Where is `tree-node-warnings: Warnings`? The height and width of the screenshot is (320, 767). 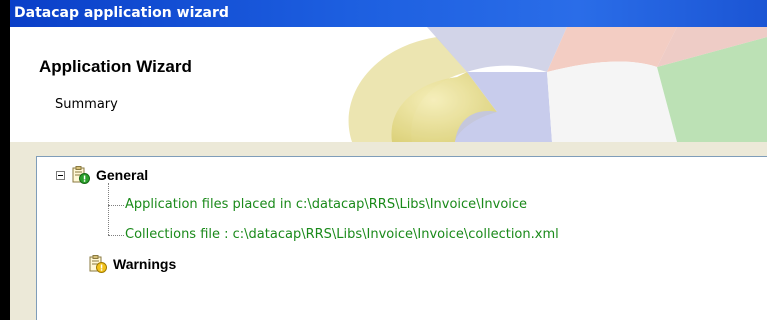
tree-node-warnings: Warnings is located at coordinates (132, 264).